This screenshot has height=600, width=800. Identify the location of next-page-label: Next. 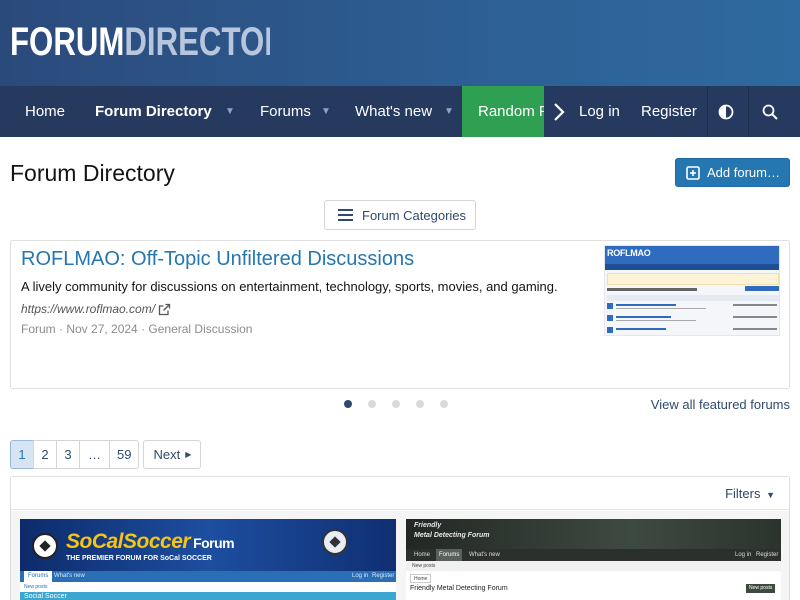
(167, 454).